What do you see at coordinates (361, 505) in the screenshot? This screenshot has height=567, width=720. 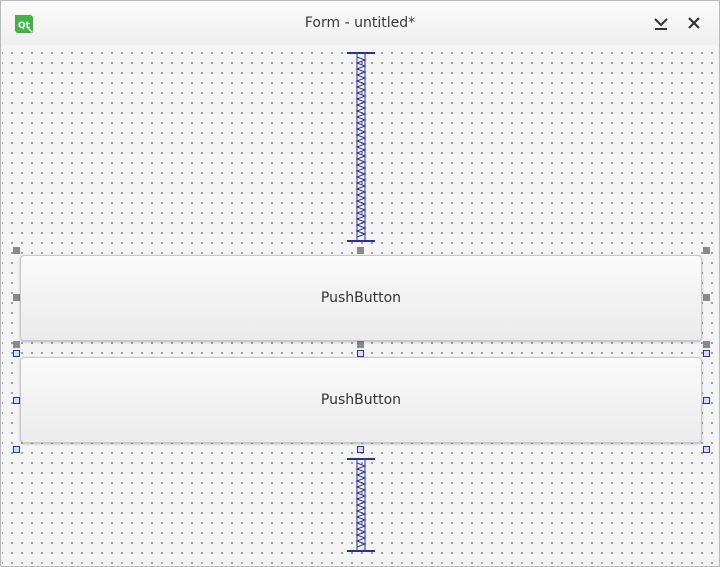 I see `vertical-spacer-bottom` at bounding box center [361, 505].